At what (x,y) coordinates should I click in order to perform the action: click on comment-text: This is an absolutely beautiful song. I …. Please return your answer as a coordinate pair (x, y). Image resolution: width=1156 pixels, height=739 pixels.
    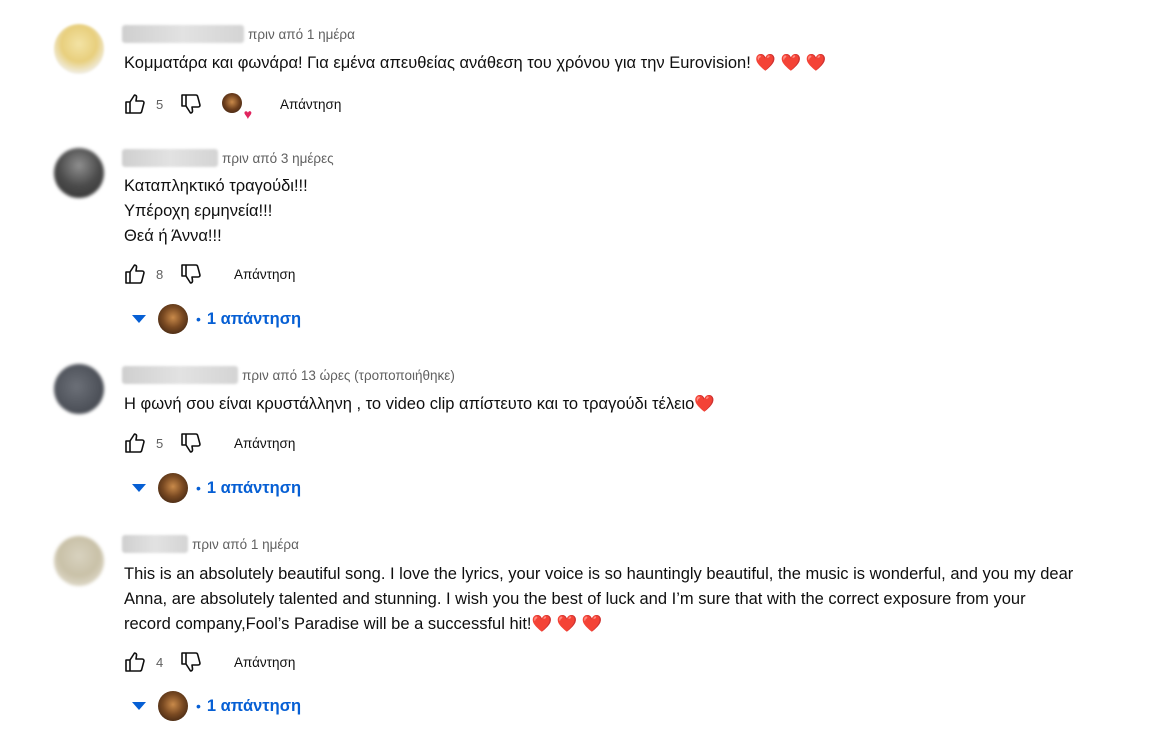
    Looking at the image, I should click on (599, 599).